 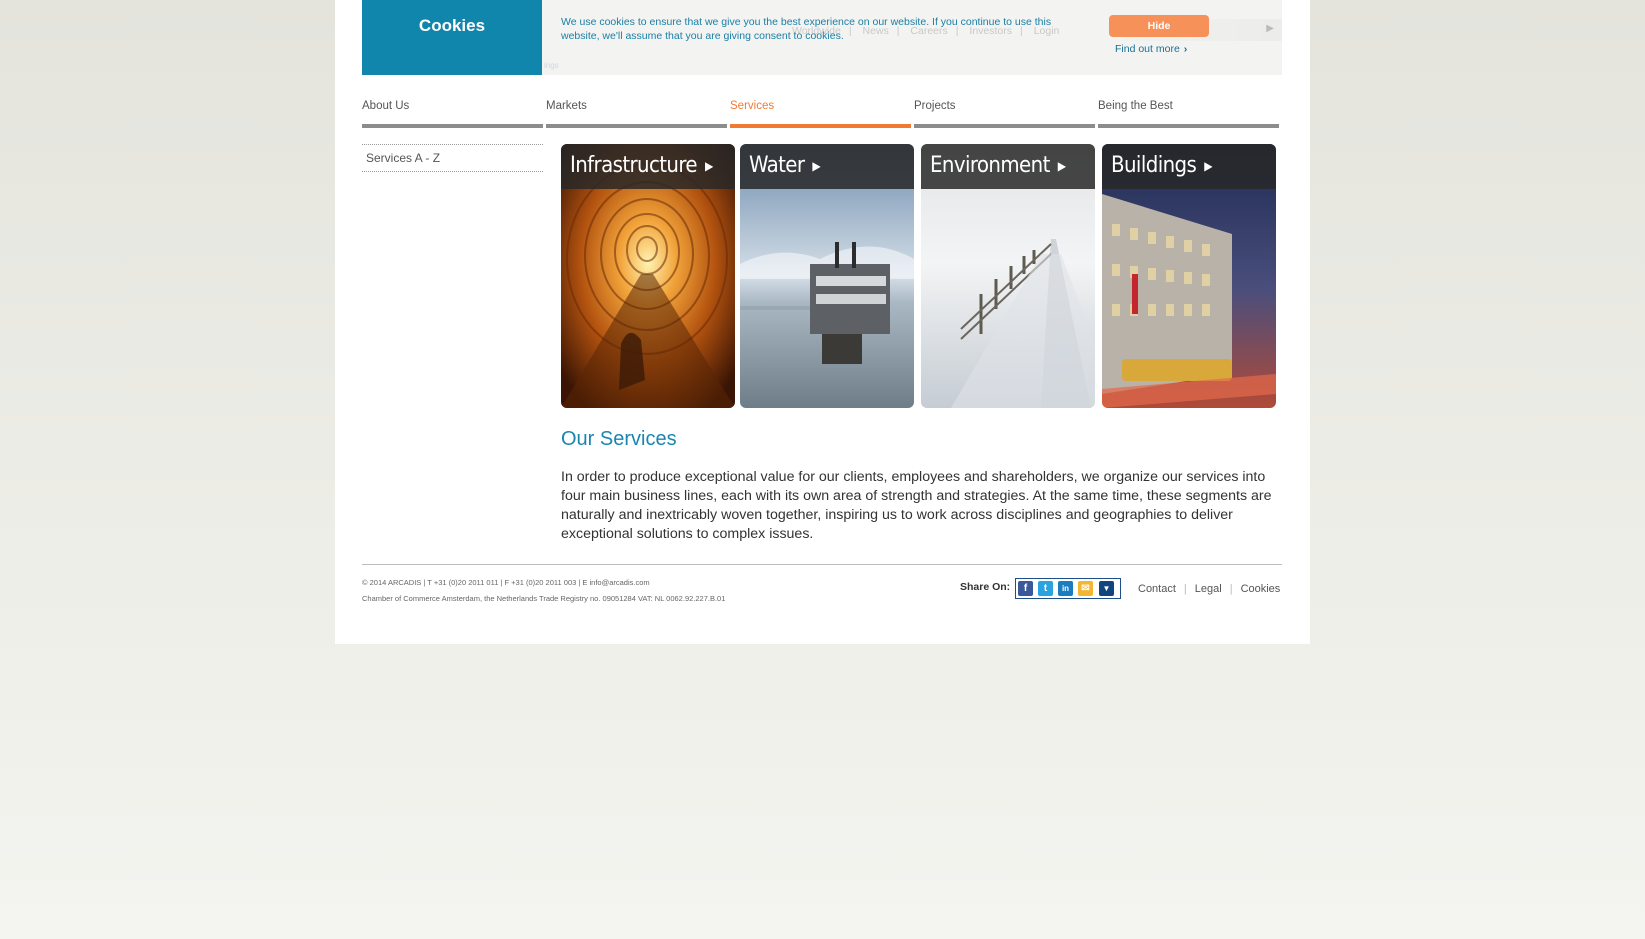 I want to click on page-title: Our Services, so click(x=619, y=439).